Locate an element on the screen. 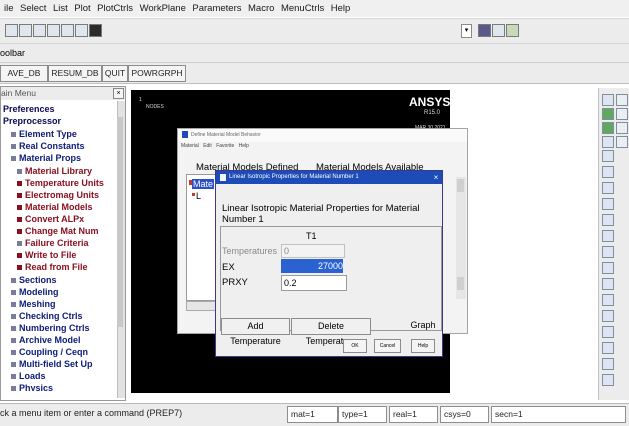  menu-macro: Macro is located at coordinates (261, 8).